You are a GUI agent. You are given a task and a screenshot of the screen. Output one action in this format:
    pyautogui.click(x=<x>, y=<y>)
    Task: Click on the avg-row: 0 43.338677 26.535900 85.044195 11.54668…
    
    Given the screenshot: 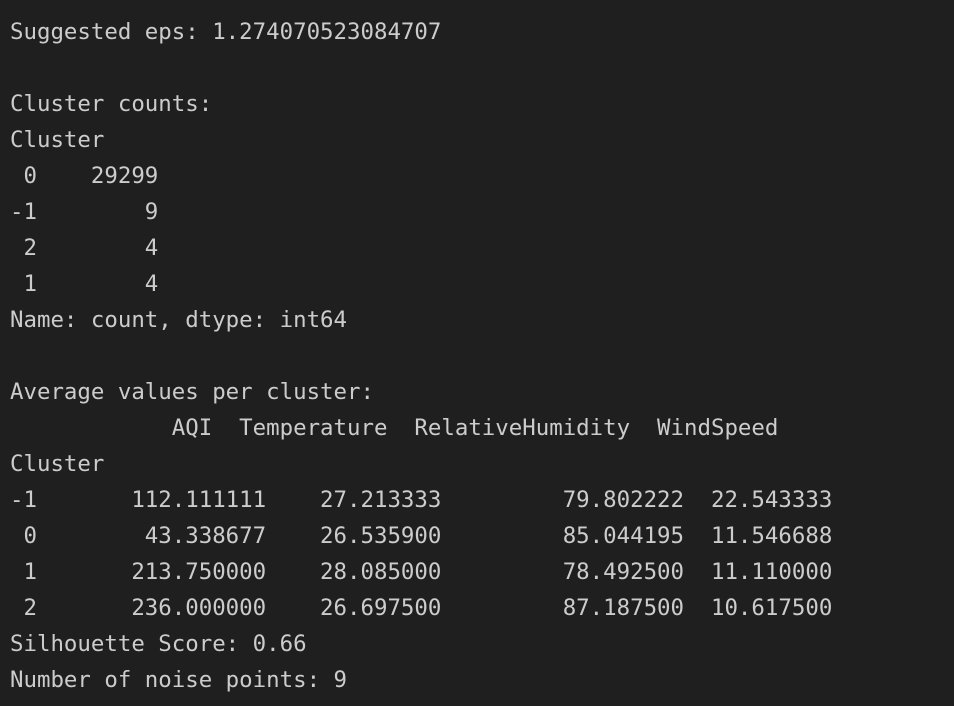 What is the action you would take?
    pyautogui.click(x=421, y=536)
    